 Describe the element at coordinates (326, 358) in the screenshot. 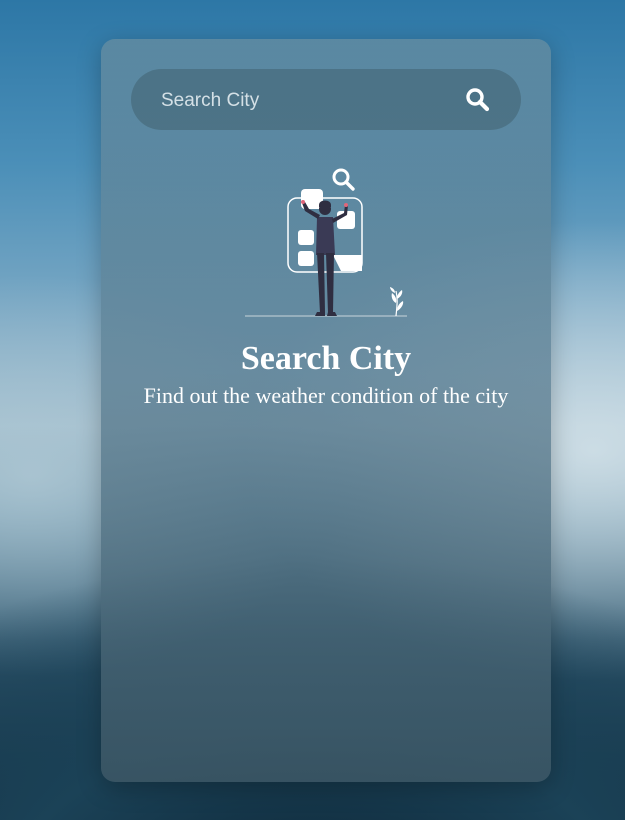

I see `page-title: Search City` at that location.